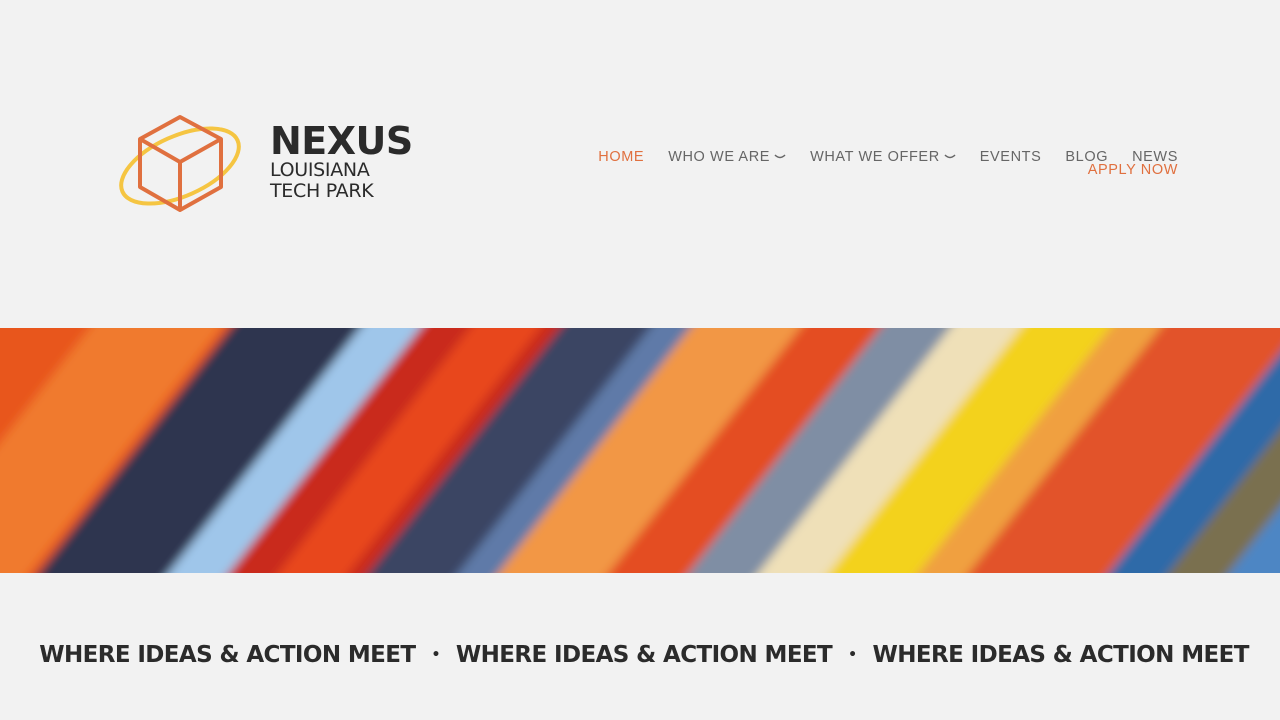  I want to click on nav-item-label: EVENTS, so click(1010, 157).